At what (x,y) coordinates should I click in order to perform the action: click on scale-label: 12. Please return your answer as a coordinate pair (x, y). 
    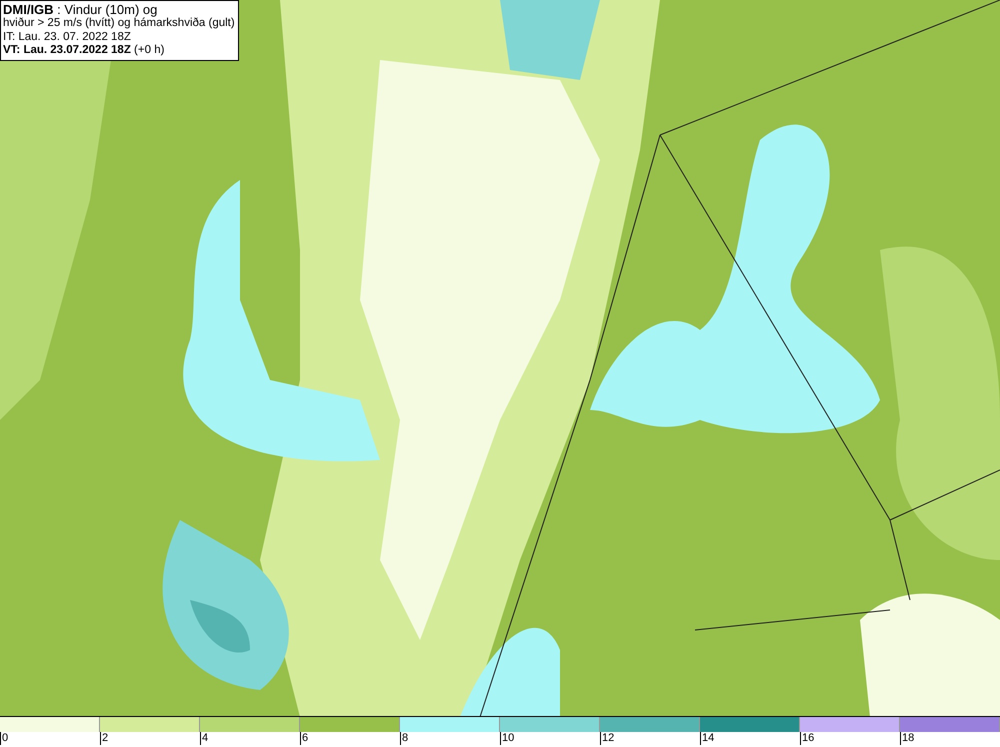
    Looking at the image, I should click on (607, 739).